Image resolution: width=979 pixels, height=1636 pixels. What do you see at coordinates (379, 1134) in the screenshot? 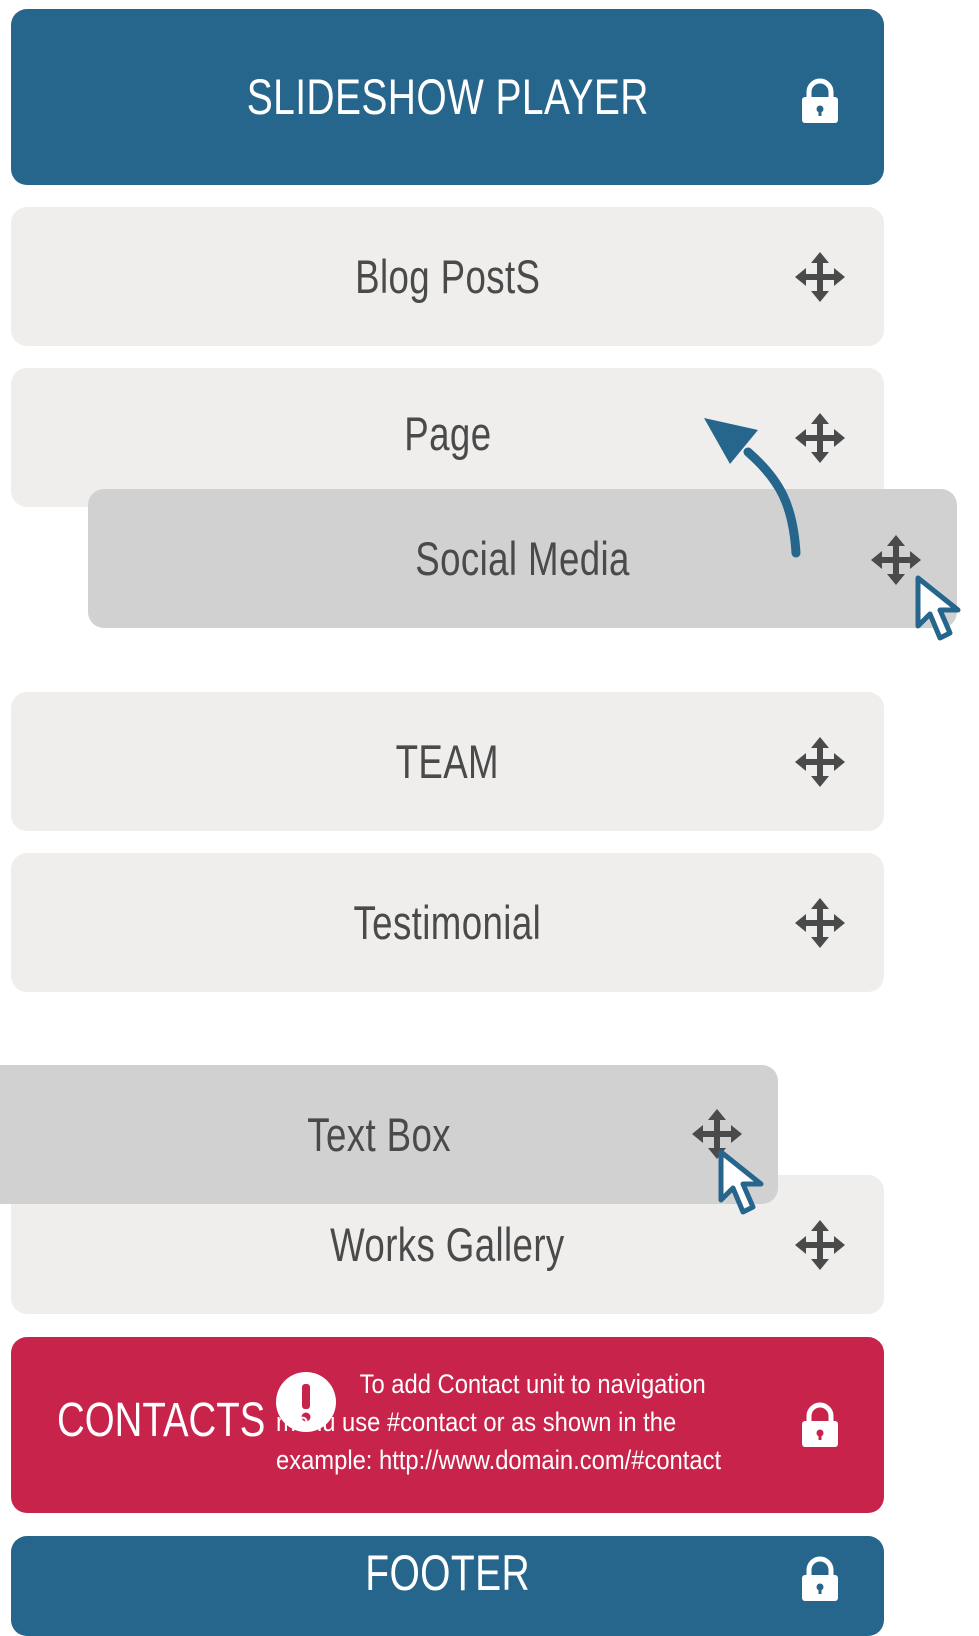
I see `section-item-label: Text Box` at bounding box center [379, 1134].